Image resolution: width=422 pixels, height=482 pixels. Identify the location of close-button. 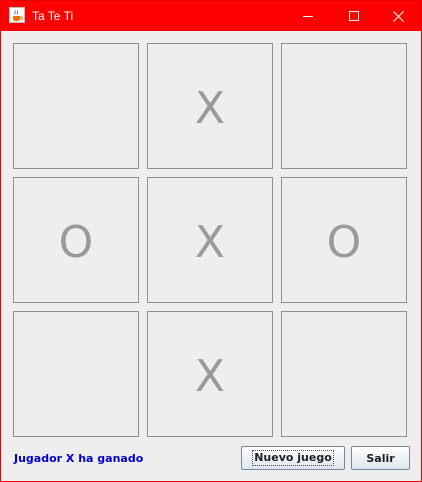
(398, 16).